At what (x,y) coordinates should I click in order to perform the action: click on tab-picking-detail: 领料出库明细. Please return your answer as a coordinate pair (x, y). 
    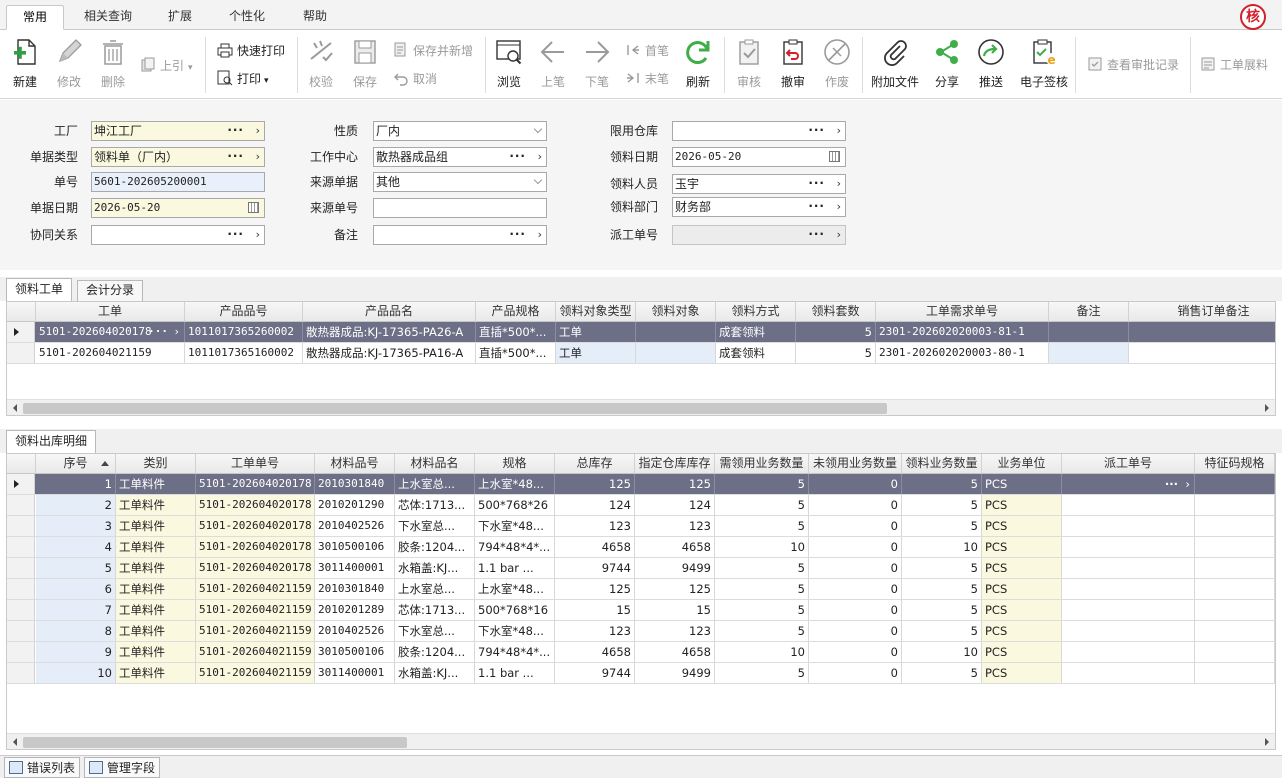
    Looking at the image, I should click on (51, 441).